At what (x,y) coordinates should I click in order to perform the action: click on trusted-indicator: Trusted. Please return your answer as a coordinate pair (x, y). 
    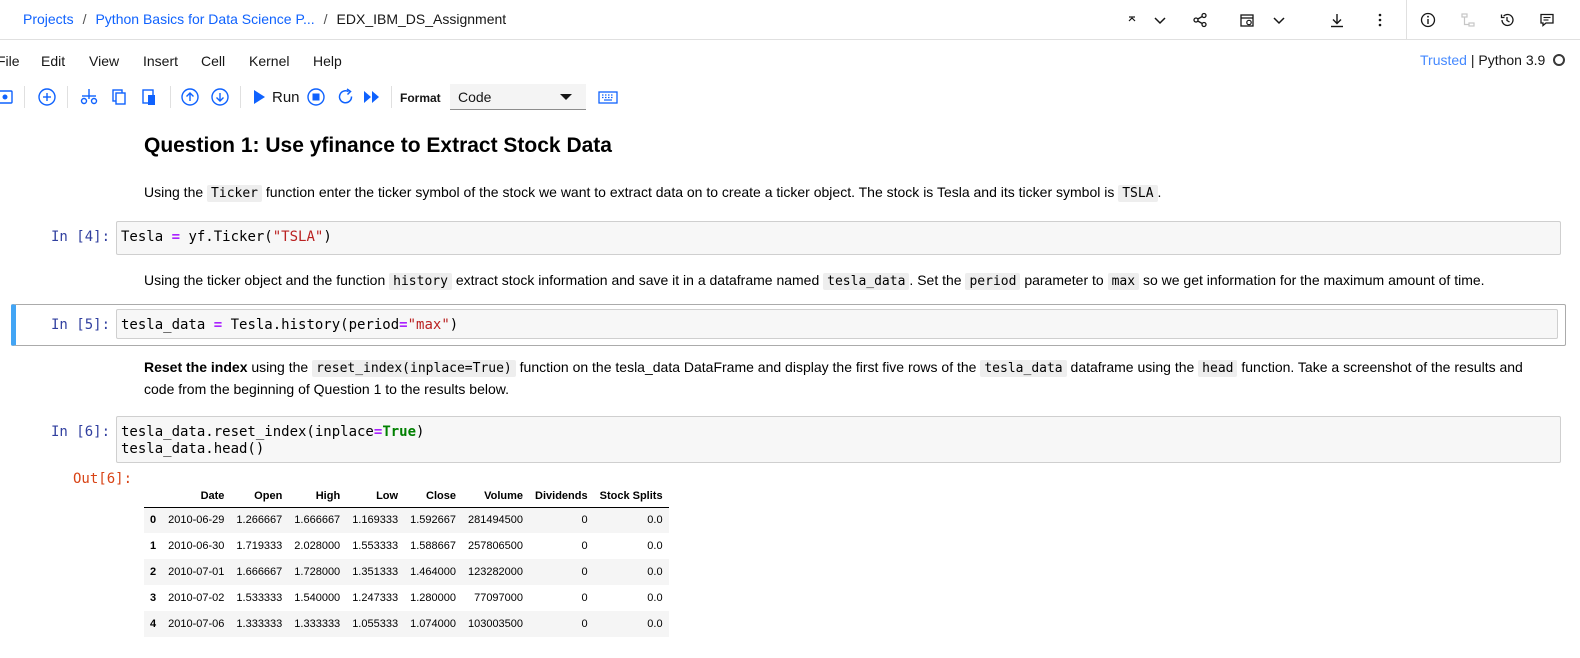
    Looking at the image, I should click on (1443, 60).